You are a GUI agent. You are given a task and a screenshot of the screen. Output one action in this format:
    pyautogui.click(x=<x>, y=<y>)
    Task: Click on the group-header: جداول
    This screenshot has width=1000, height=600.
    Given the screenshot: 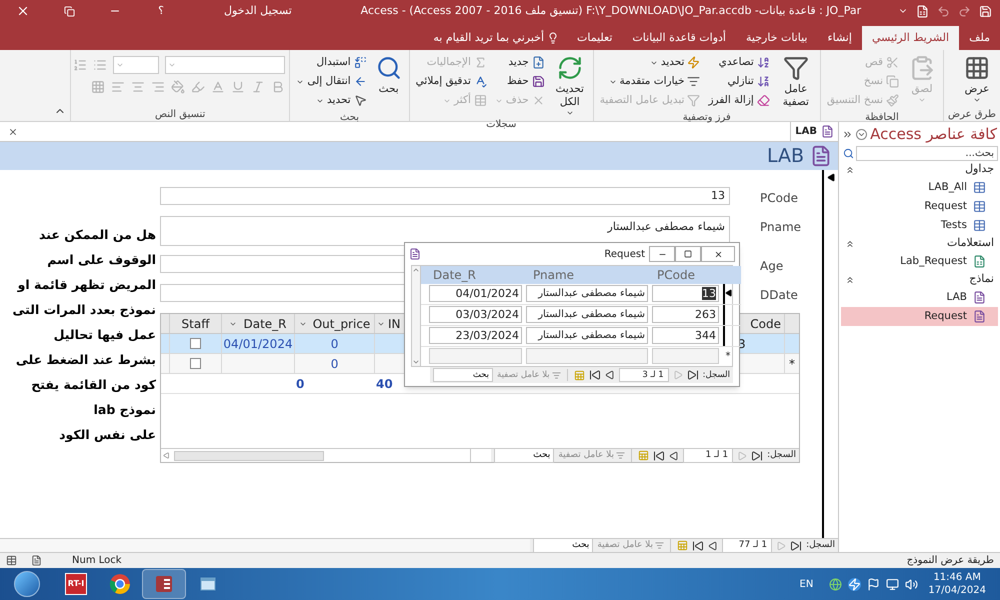 What is the action you would take?
    pyautogui.click(x=979, y=169)
    